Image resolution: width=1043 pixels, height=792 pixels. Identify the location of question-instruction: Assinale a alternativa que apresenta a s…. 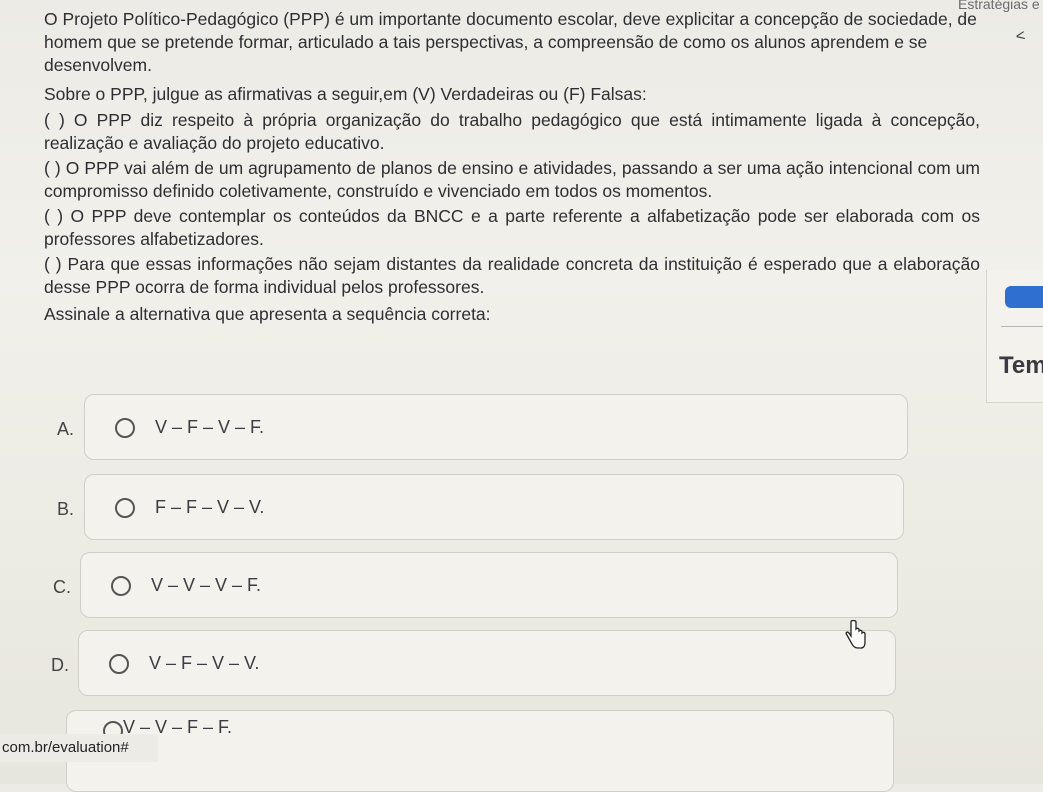
(267, 314).